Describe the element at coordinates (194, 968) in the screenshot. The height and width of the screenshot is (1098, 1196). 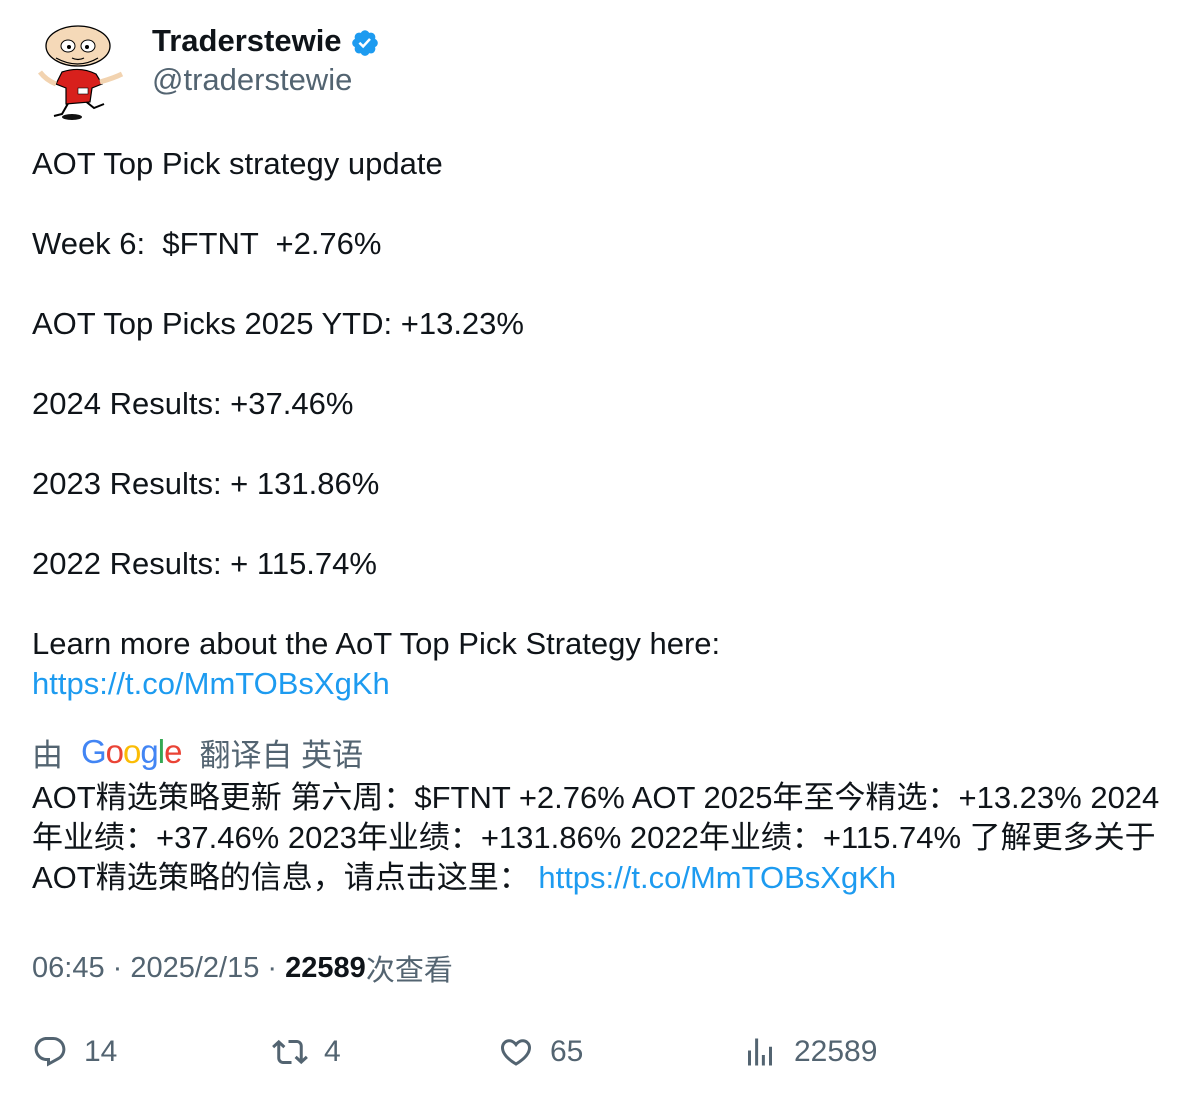
I see `tweet-date: 2025/2/15` at that location.